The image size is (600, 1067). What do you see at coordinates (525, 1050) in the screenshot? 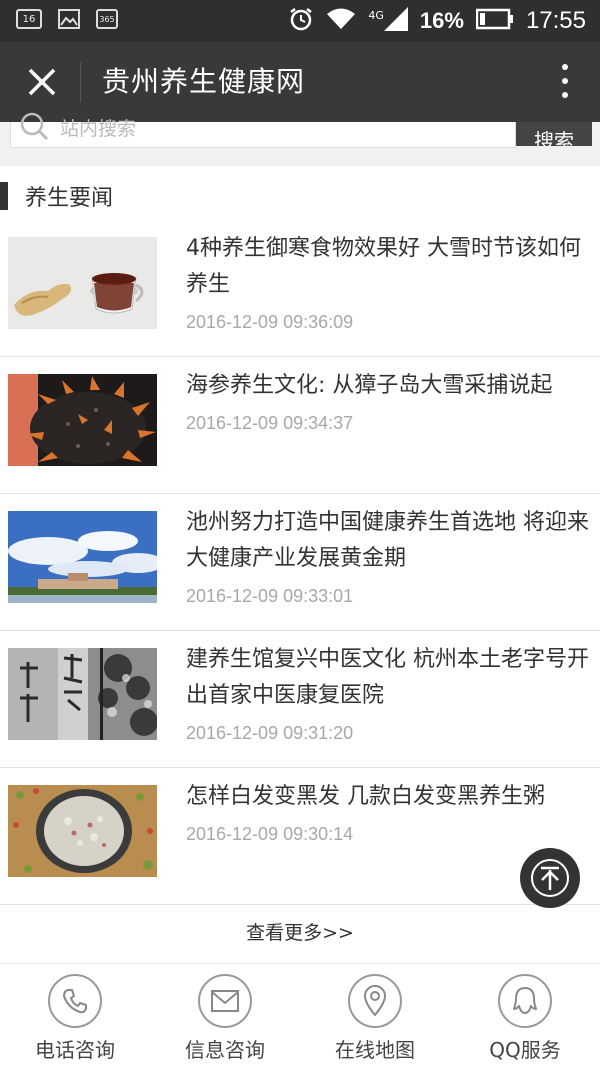
I see `nav-label: QQ服务` at bounding box center [525, 1050].